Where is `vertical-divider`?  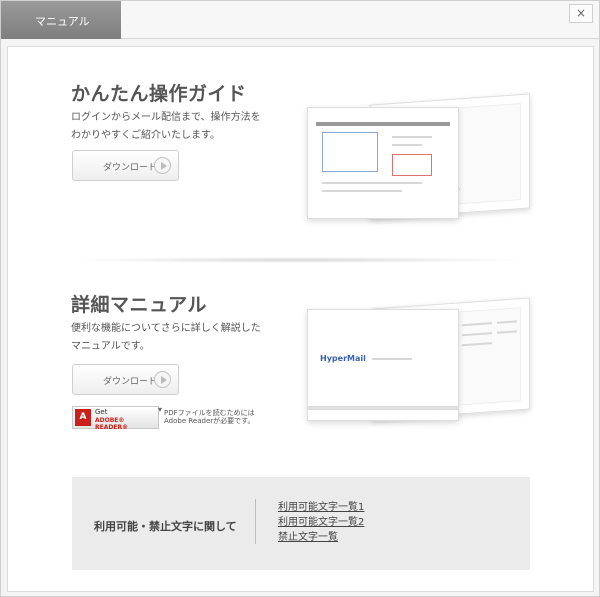
vertical-divider is located at coordinates (255, 521).